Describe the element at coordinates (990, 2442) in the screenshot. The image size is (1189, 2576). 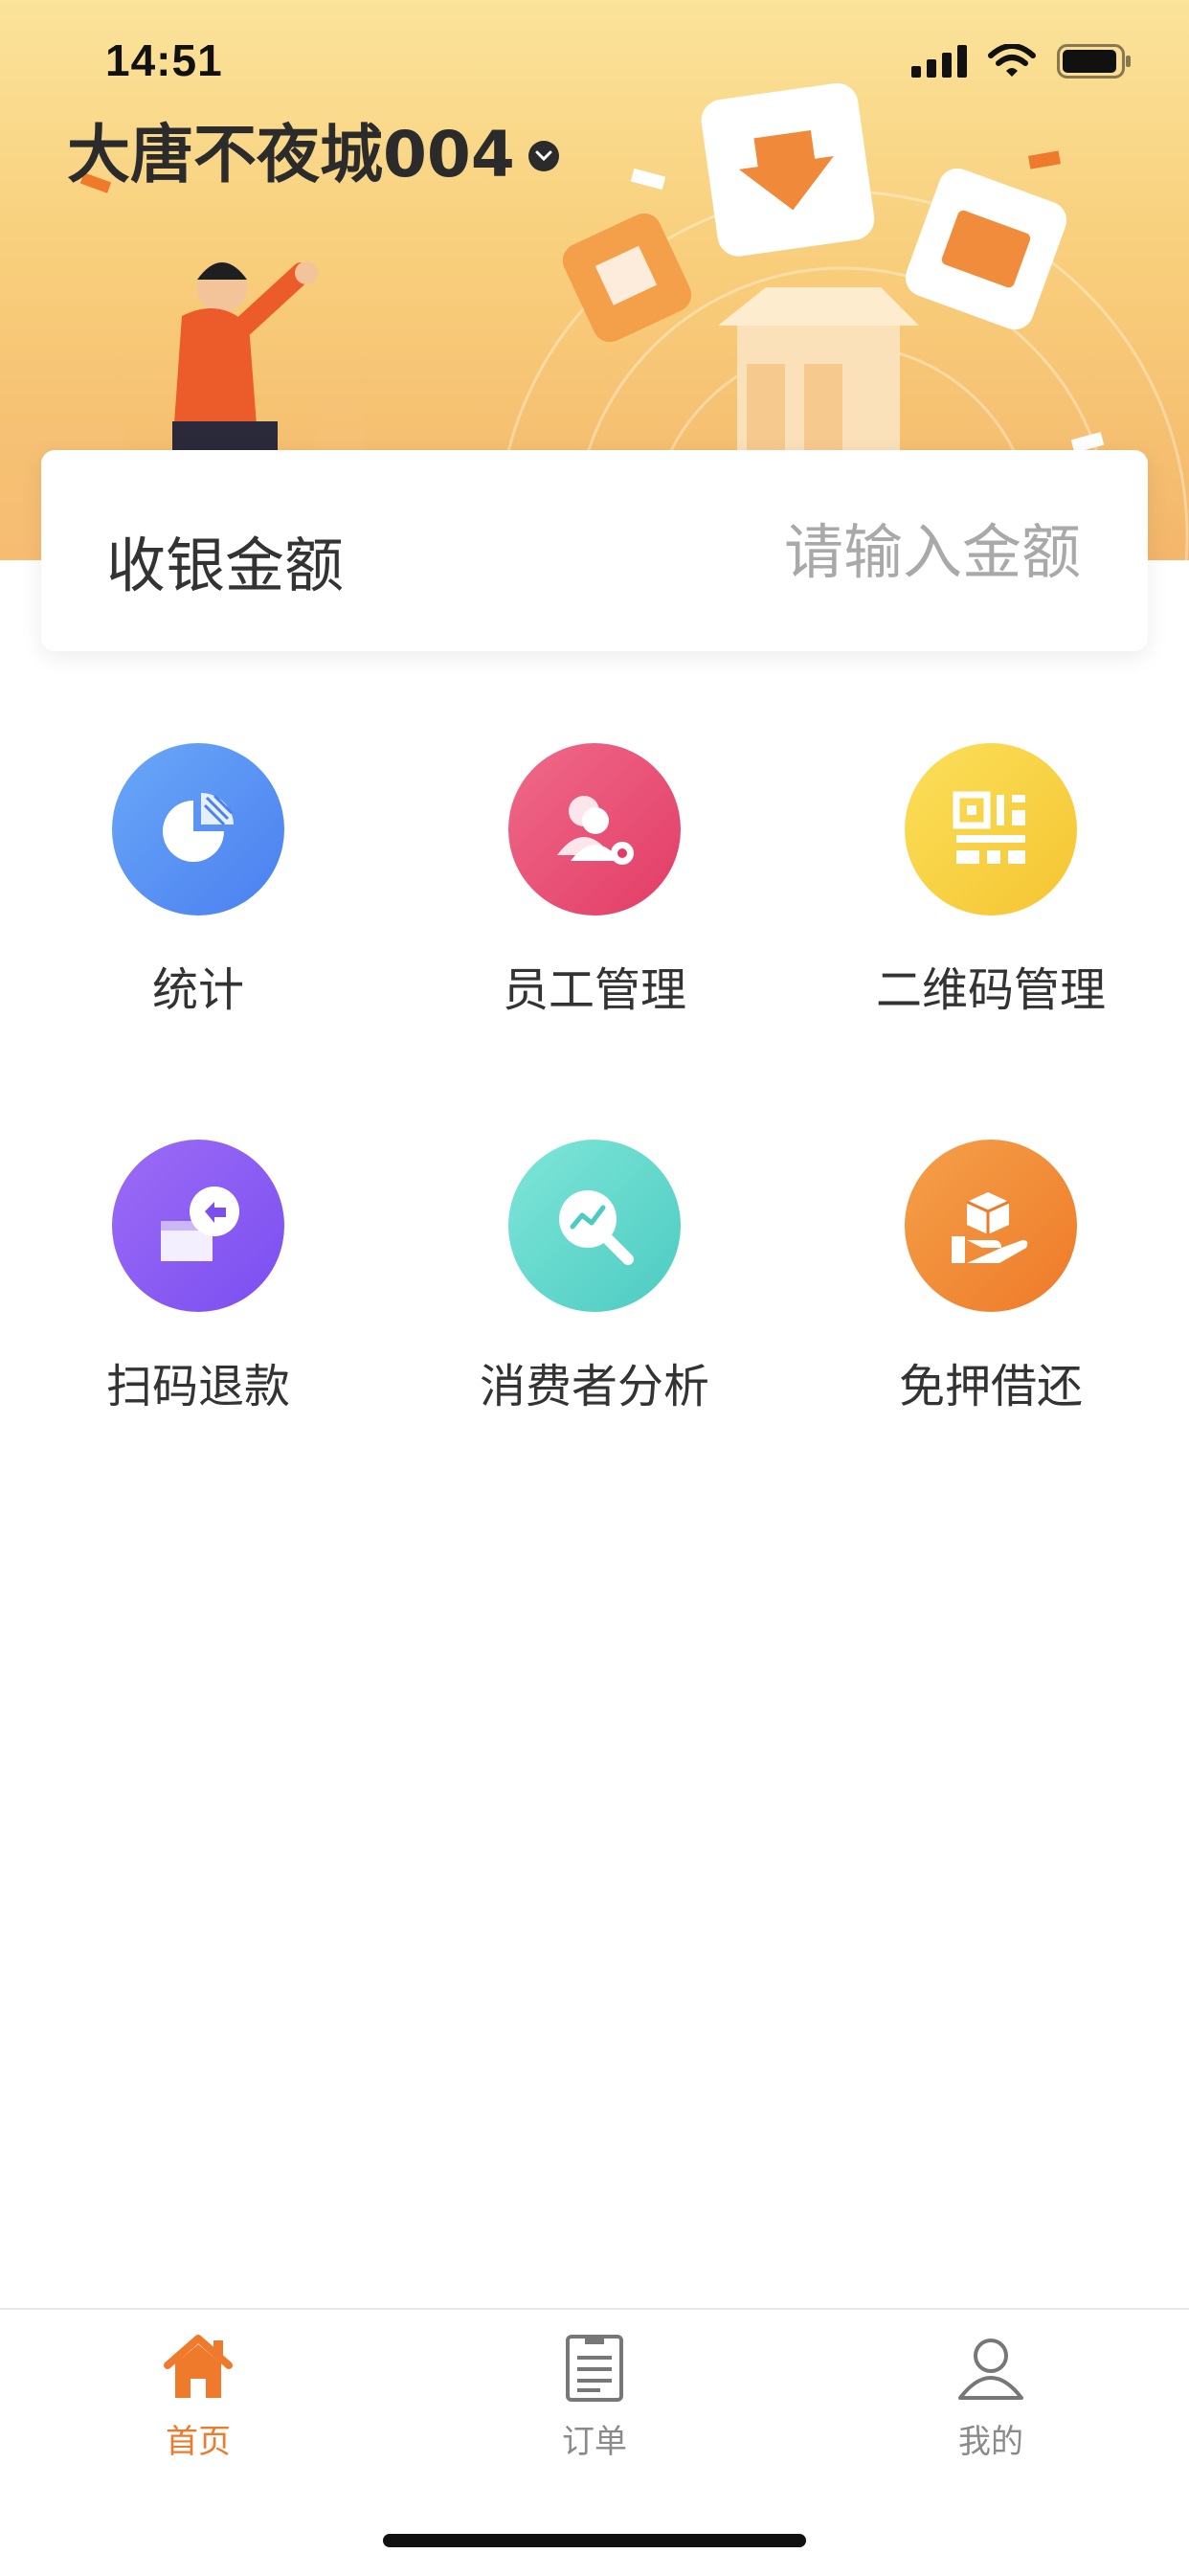
I see `tab-label: 我的` at that location.